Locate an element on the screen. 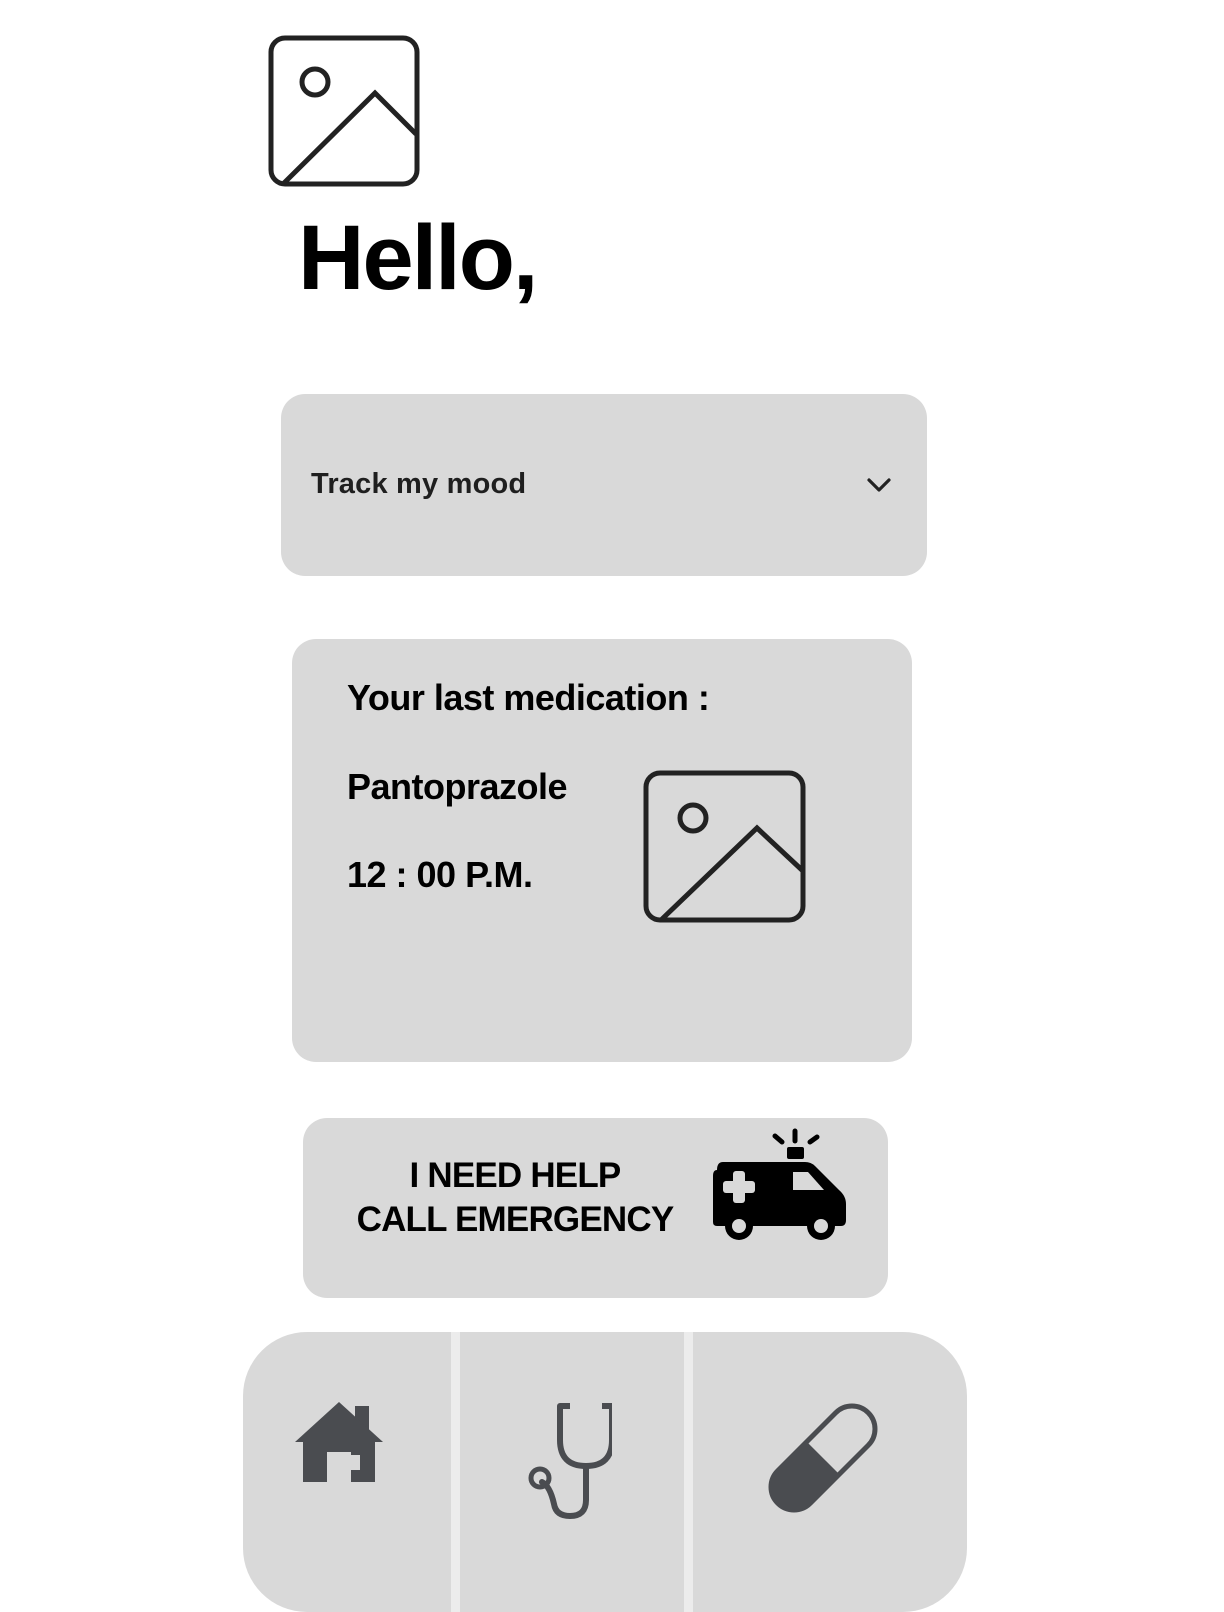  medication-time: 12 : 00 P.M. is located at coordinates (440, 874).